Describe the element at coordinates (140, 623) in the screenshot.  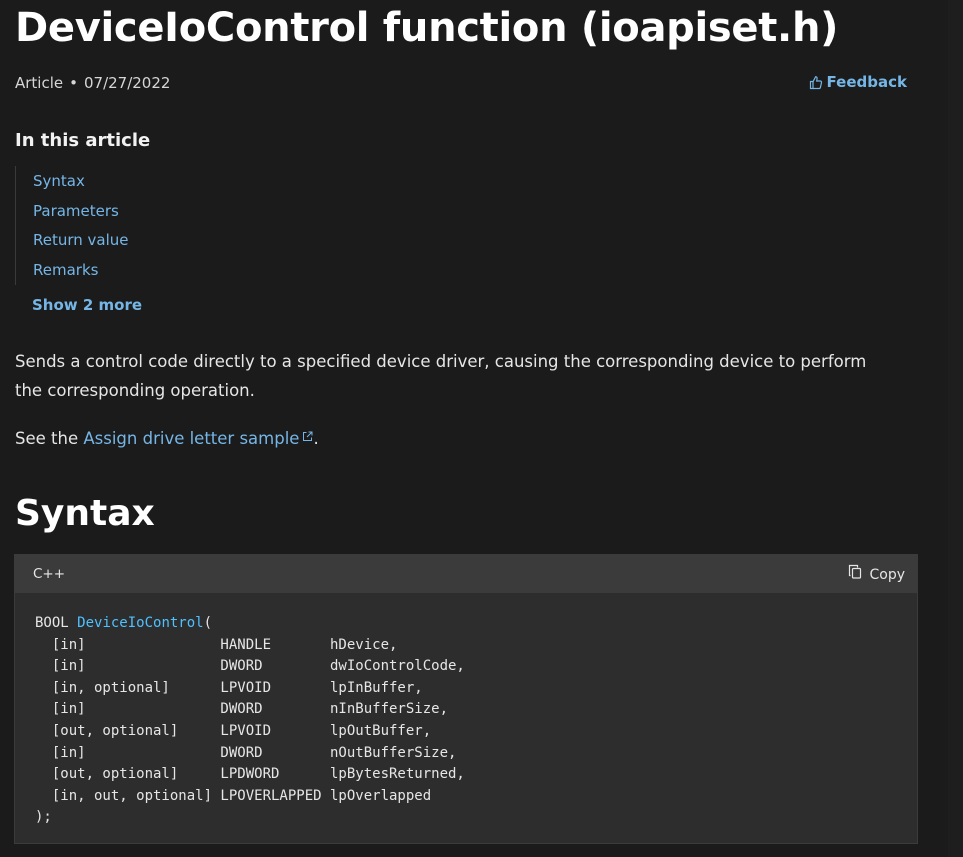
I see `code-function-name: DeviceIoControl` at that location.